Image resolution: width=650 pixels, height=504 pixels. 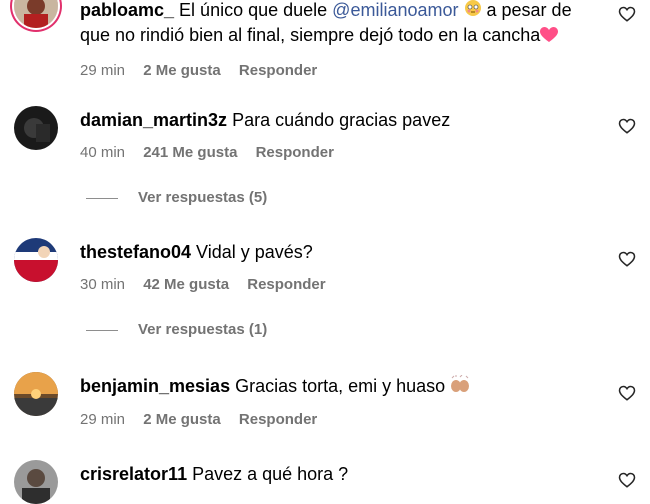 What do you see at coordinates (103, 284) in the screenshot?
I see `comment-time: 30 min` at bounding box center [103, 284].